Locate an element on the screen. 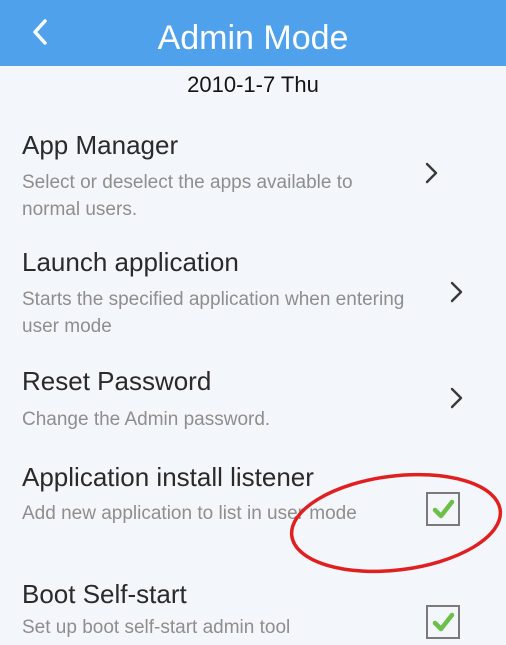  launch-application-title: Launch application is located at coordinates (130, 262).